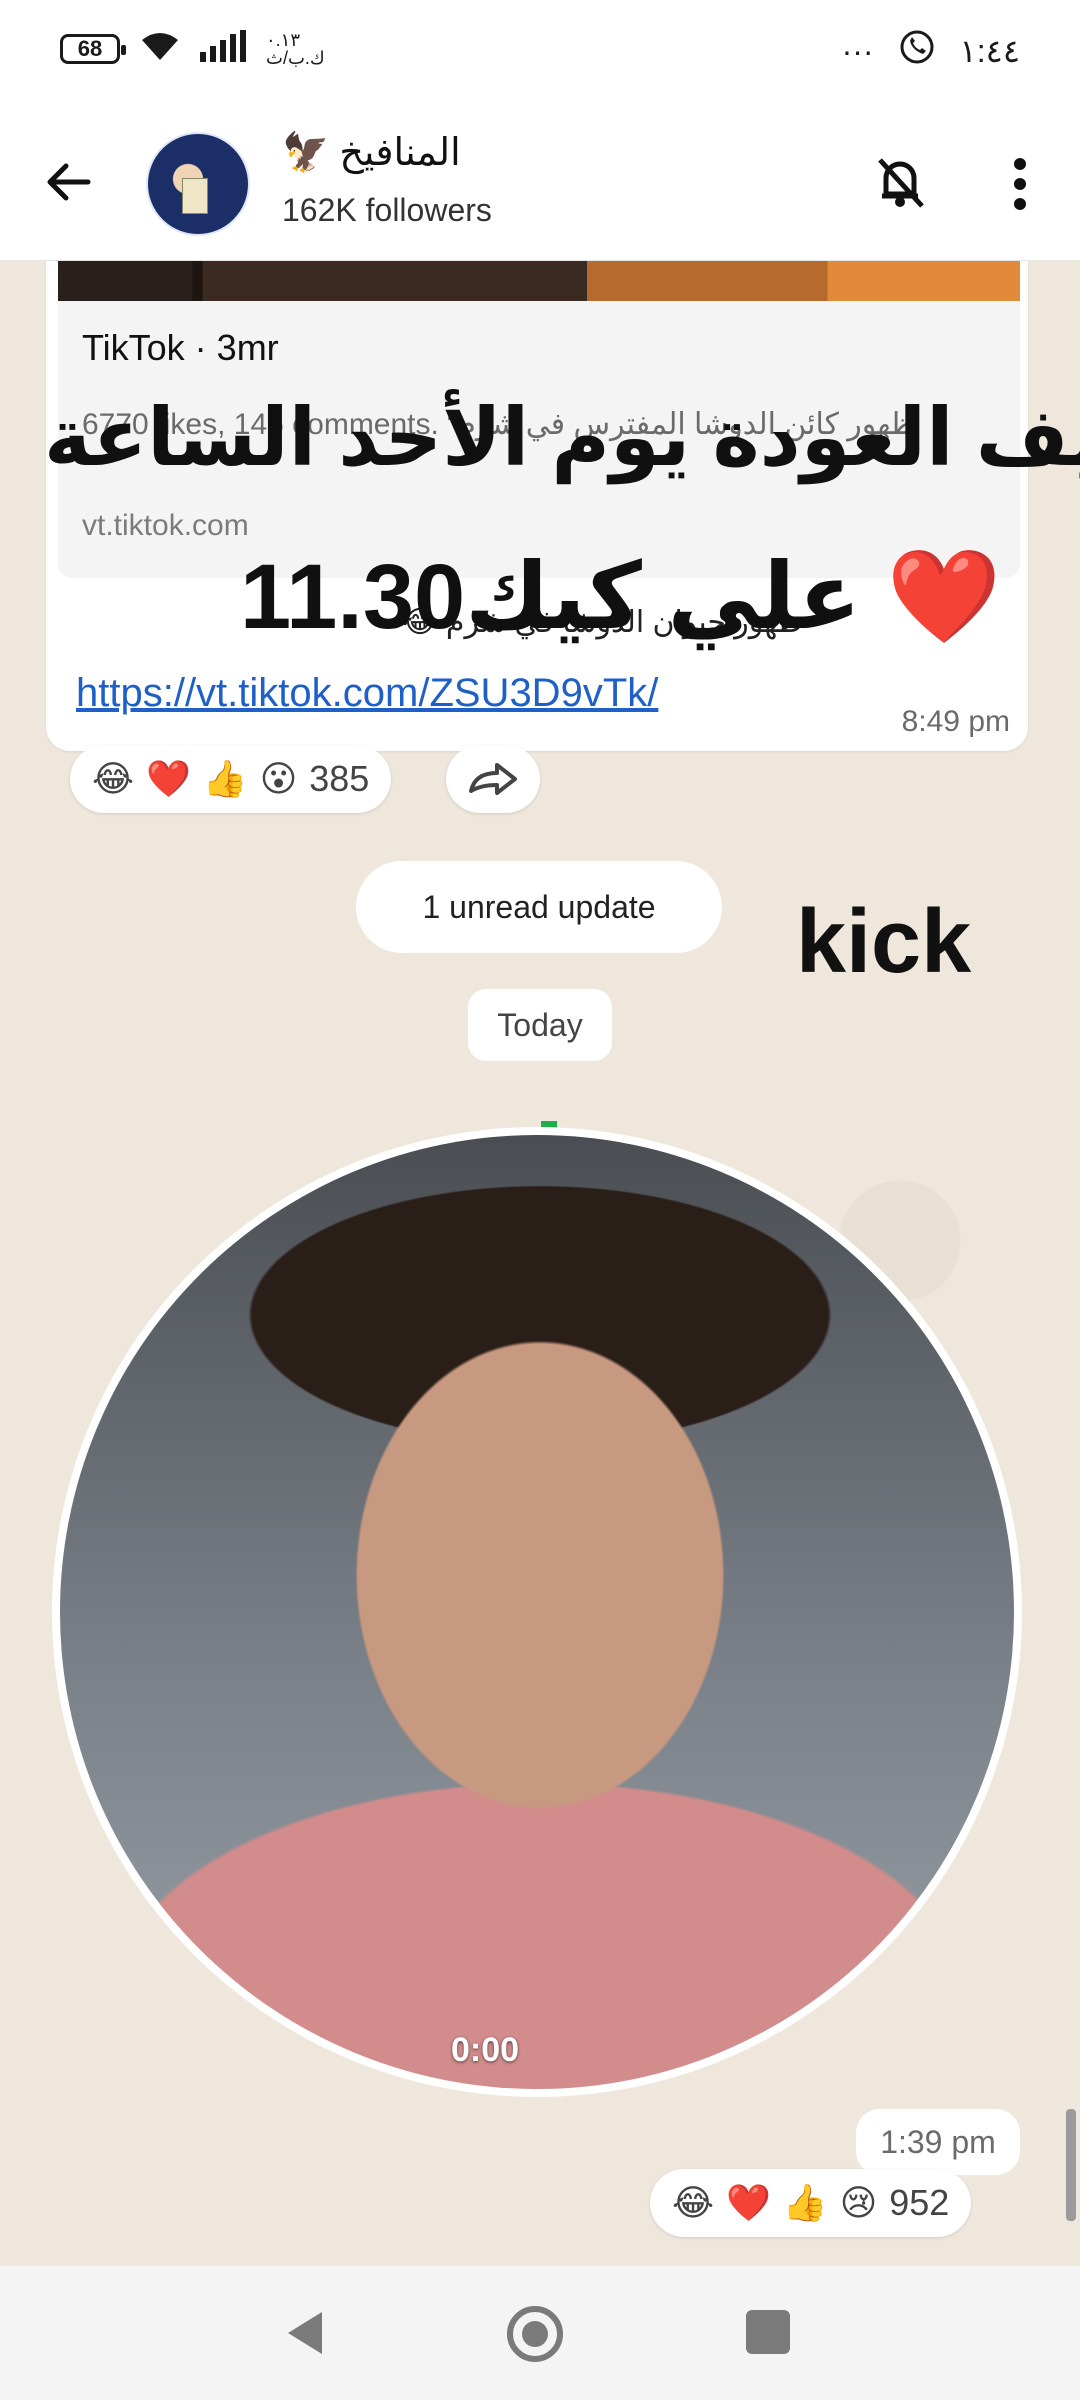 Image resolution: width=1080 pixels, height=2400 pixels. I want to click on clock: ١:٤٤, so click(989, 51).